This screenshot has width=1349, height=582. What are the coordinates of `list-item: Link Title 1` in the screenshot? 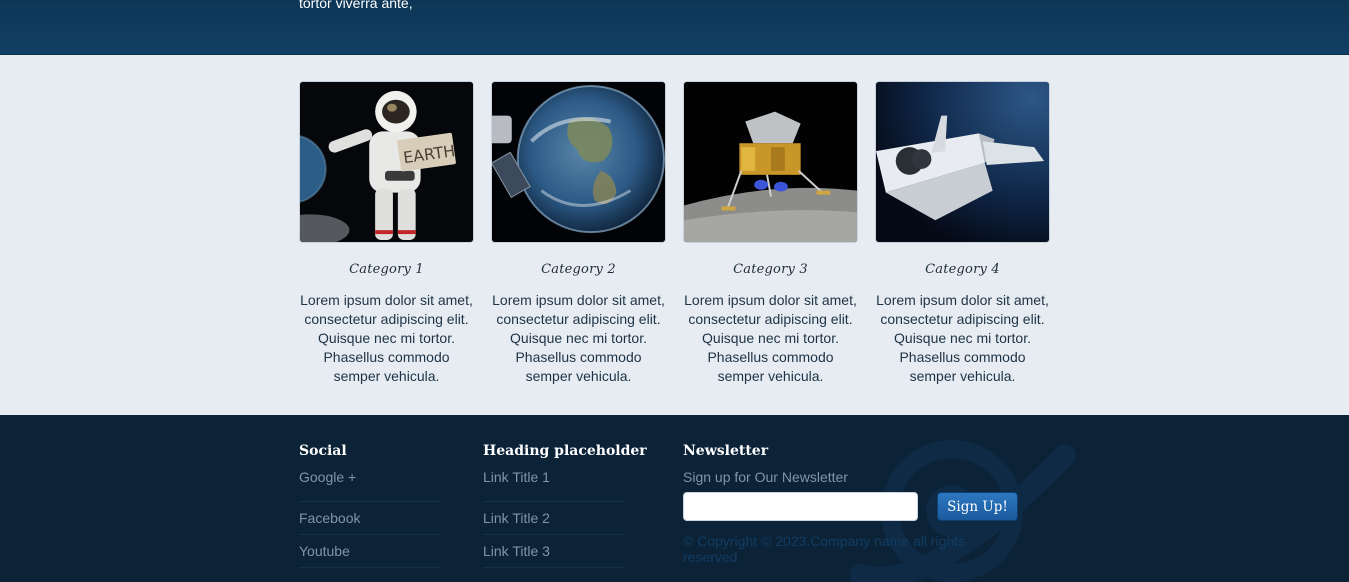 It's located at (553, 485).